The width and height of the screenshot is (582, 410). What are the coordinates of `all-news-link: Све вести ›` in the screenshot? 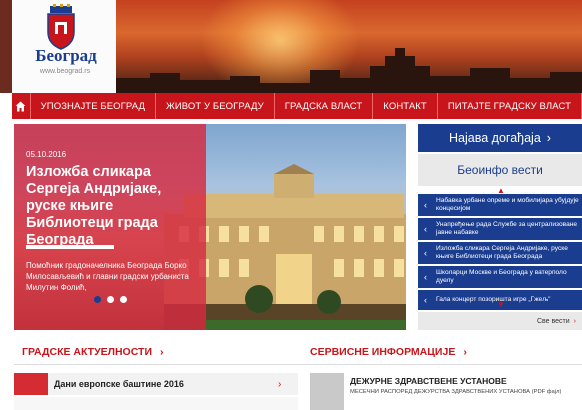 It's located at (500, 321).